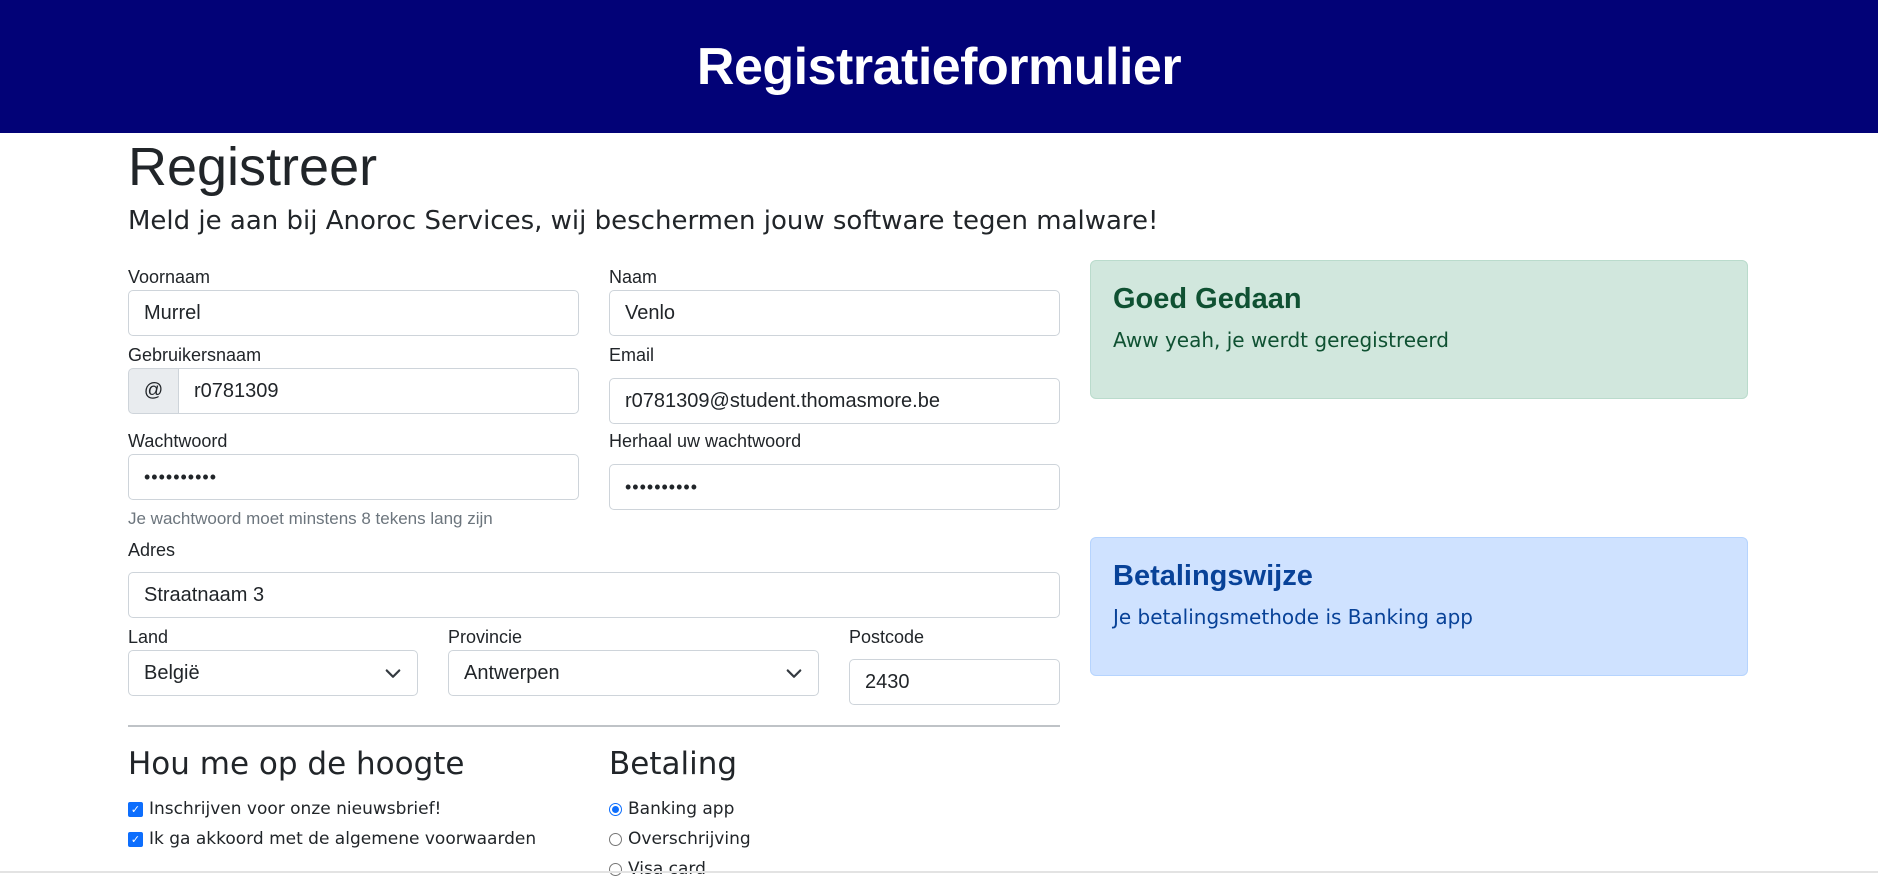 This screenshot has height=879, width=1878. Describe the element at coordinates (689, 839) in the screenshot. I see `overschrijving-label: Overschrijving` at that location.